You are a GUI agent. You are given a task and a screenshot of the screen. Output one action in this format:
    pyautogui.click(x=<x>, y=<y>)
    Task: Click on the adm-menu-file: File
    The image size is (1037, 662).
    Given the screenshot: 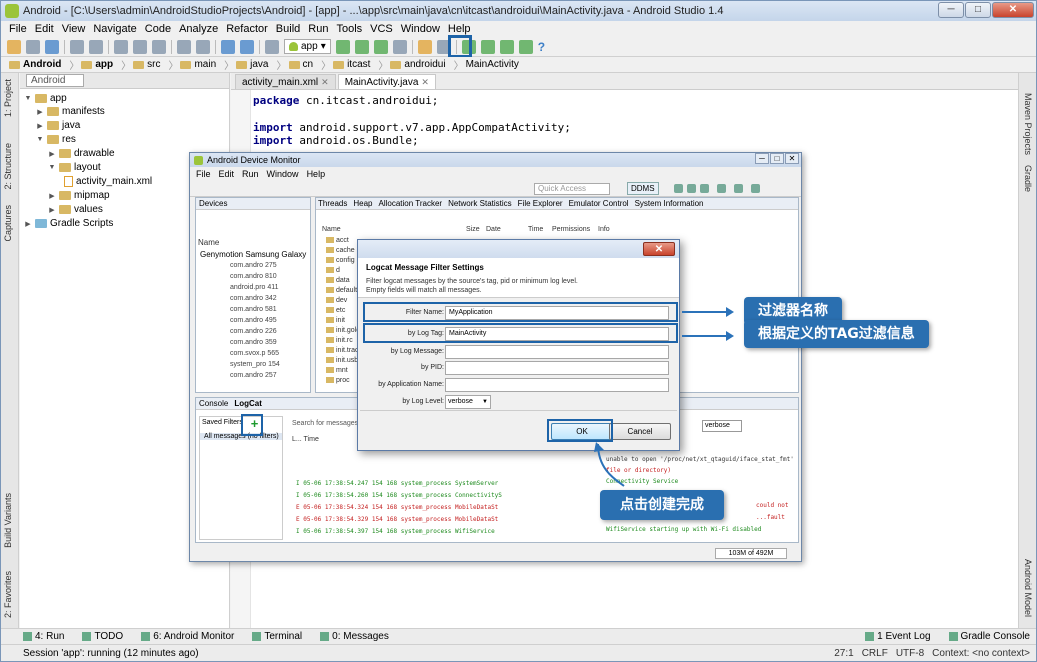 What is the action you would take?
    pyautogui.click(x=203, y=174)
    